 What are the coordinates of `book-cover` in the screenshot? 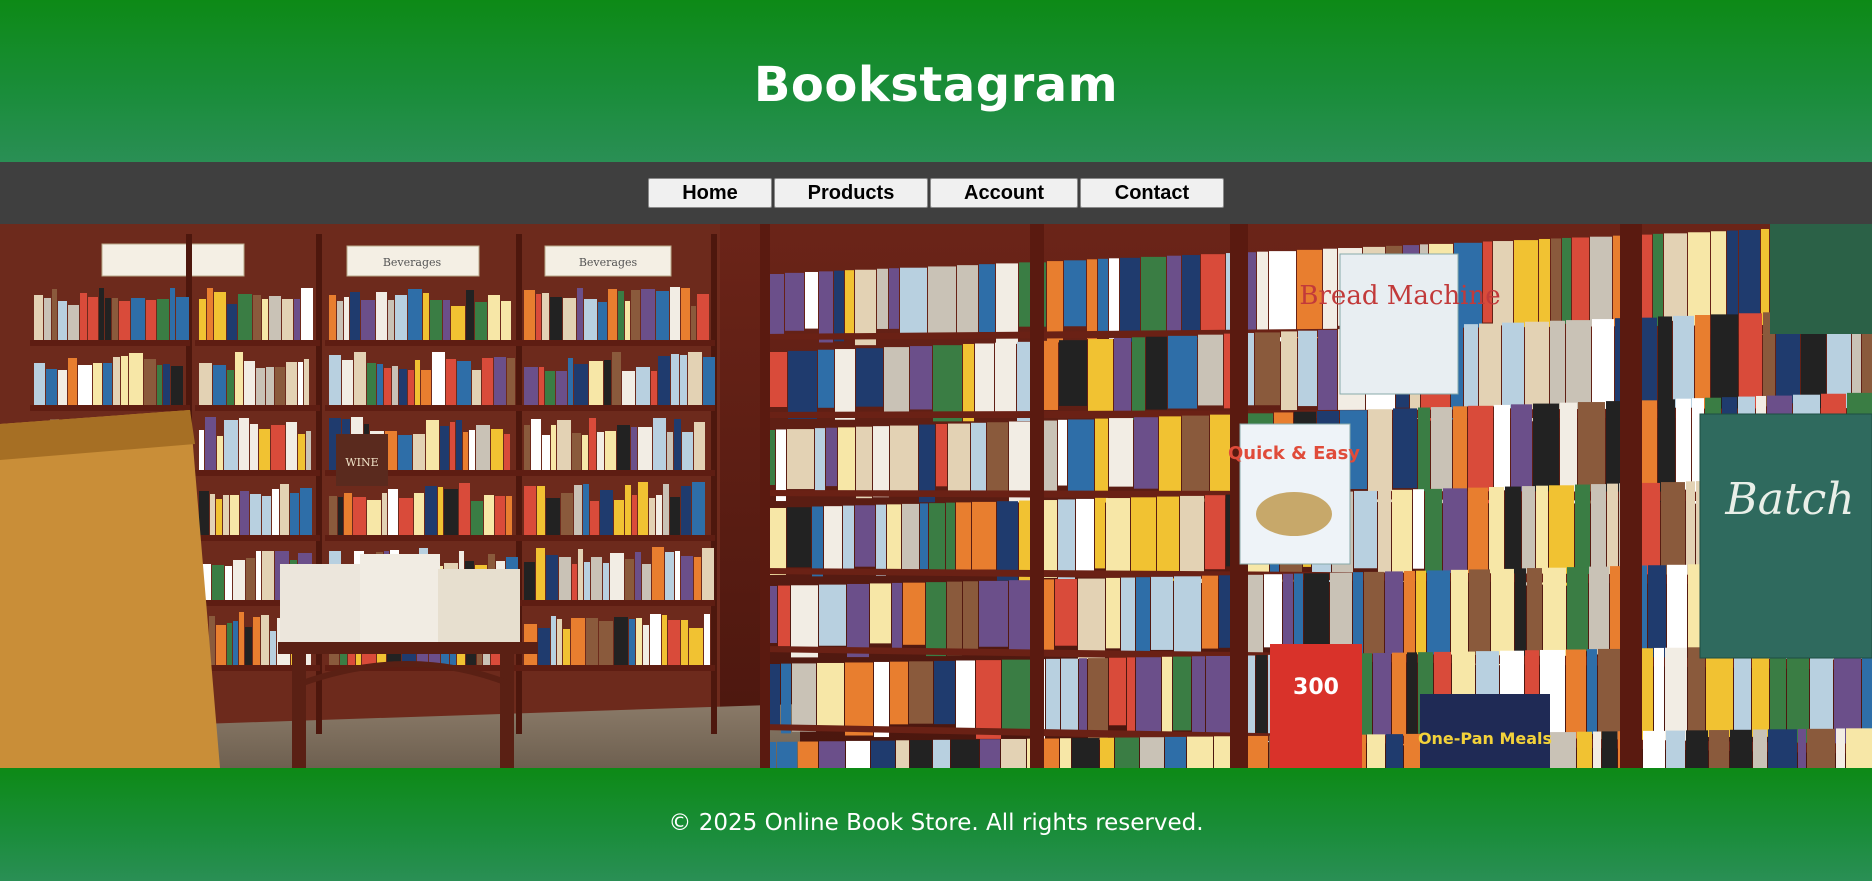 It's located at (1399, 324).